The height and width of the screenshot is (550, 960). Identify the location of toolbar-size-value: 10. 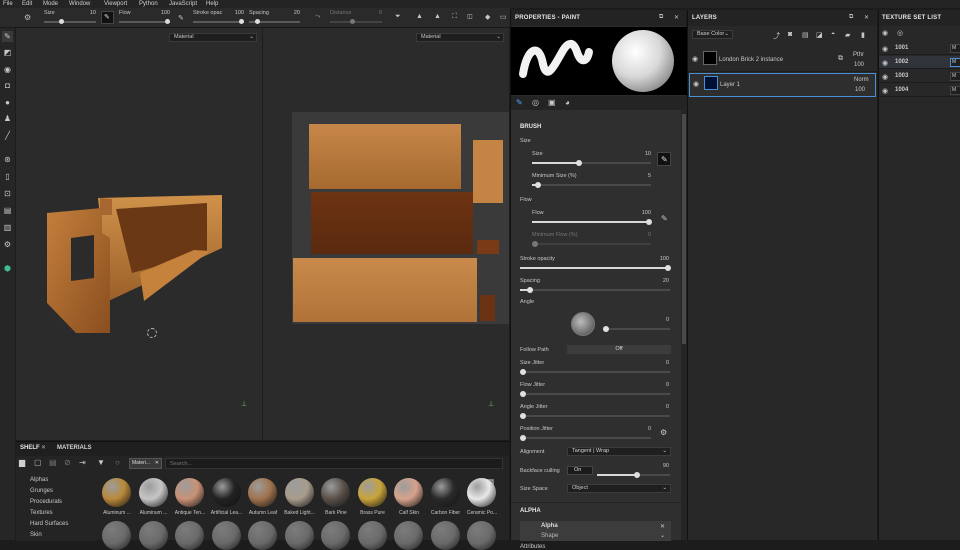
(86, 13).